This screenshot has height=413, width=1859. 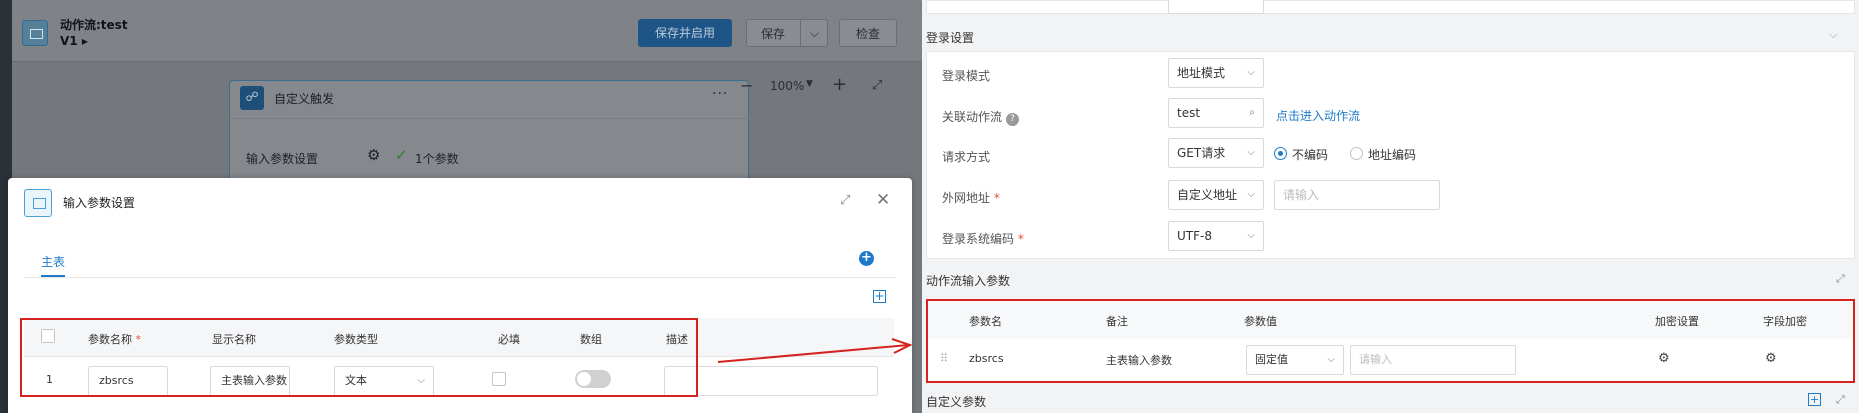 I want to click on login-mode-select: 地址模式 ⌵, so click(x=1216, y=73).